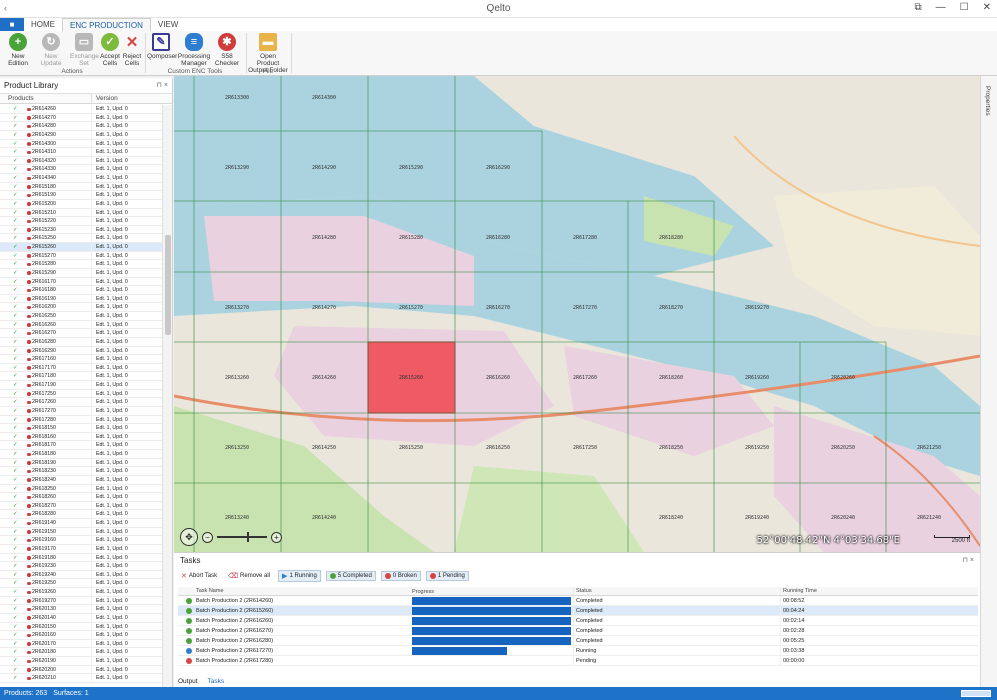  I want to click on list-item: 2R620170 Edt. 1, Upd. 0, so click(81, 644).